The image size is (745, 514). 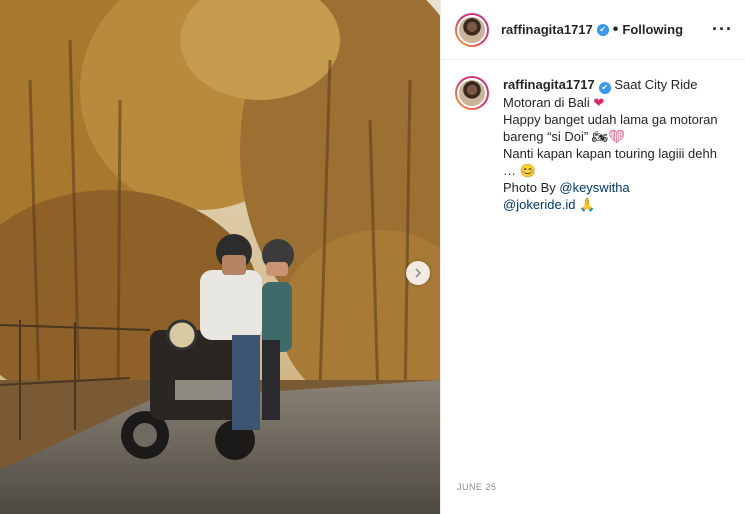 I want to click on motorcycle-emoji-icon: 🏍, so click(x=600, y=136).